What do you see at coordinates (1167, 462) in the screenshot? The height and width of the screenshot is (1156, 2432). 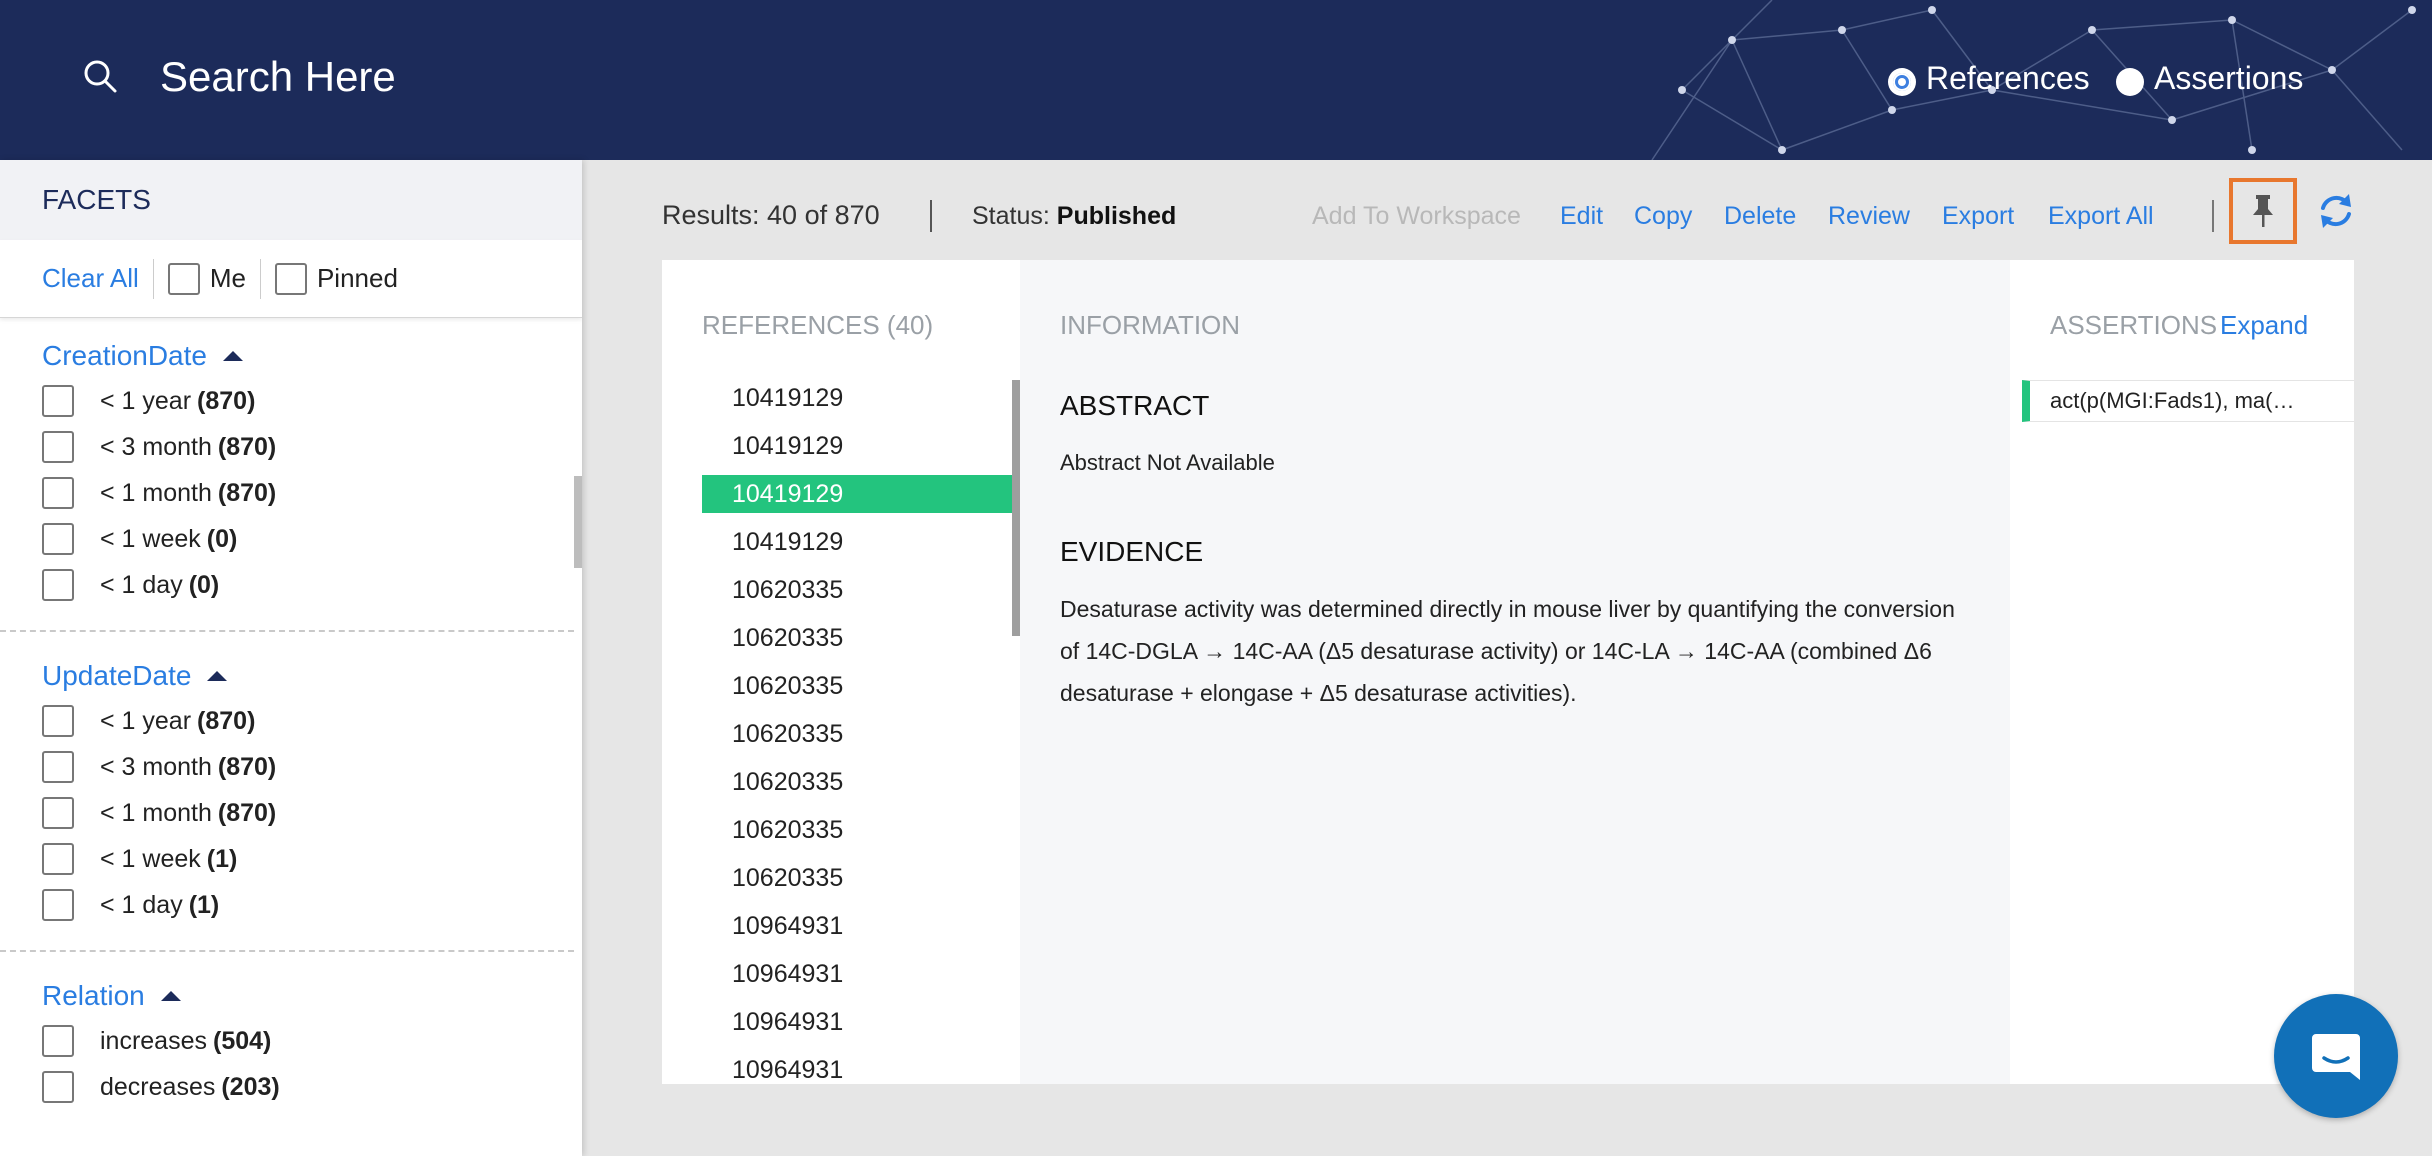 I see `abstract-text: Abstract Not Available` at bounding box center [1167, 462].